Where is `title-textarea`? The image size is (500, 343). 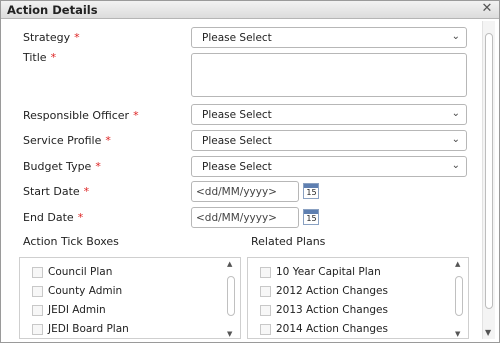 title-textarea is located at coordinates (329, 75).